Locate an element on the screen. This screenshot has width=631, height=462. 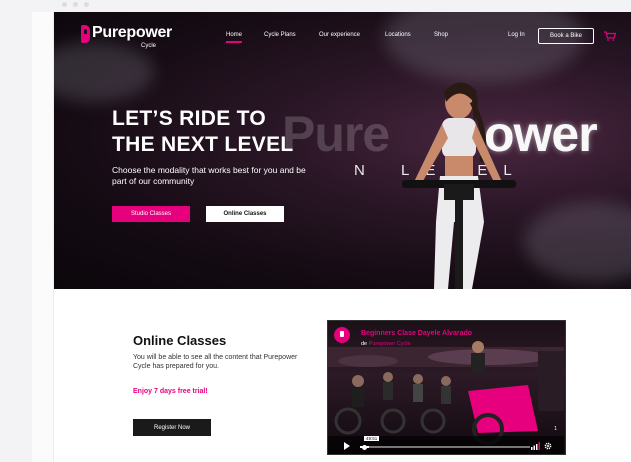
video-channel-name: Purepower Cycle is located at coordinates (390, 344).